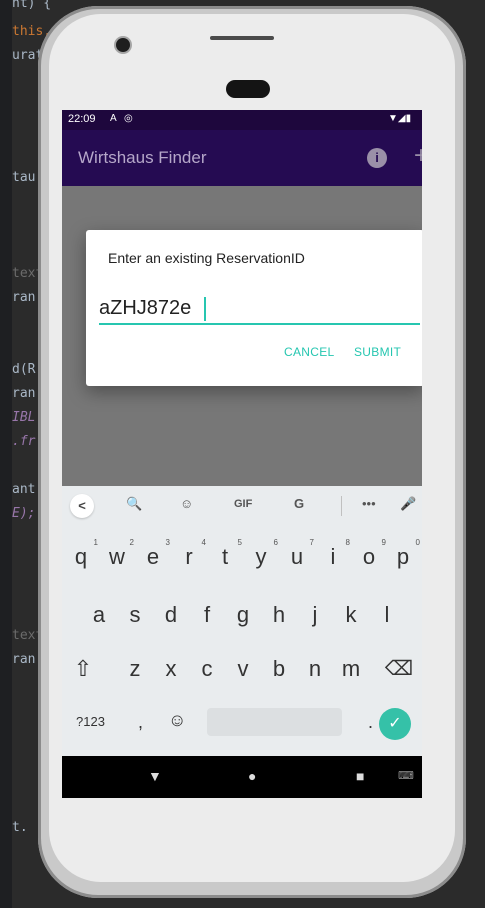 Image resolution: width=485 pixels, height=908 pixels. What do you see at coordinates (248, 89) in the screenshot?
I see `proximity-sensor` at bounding box center [248, 89].